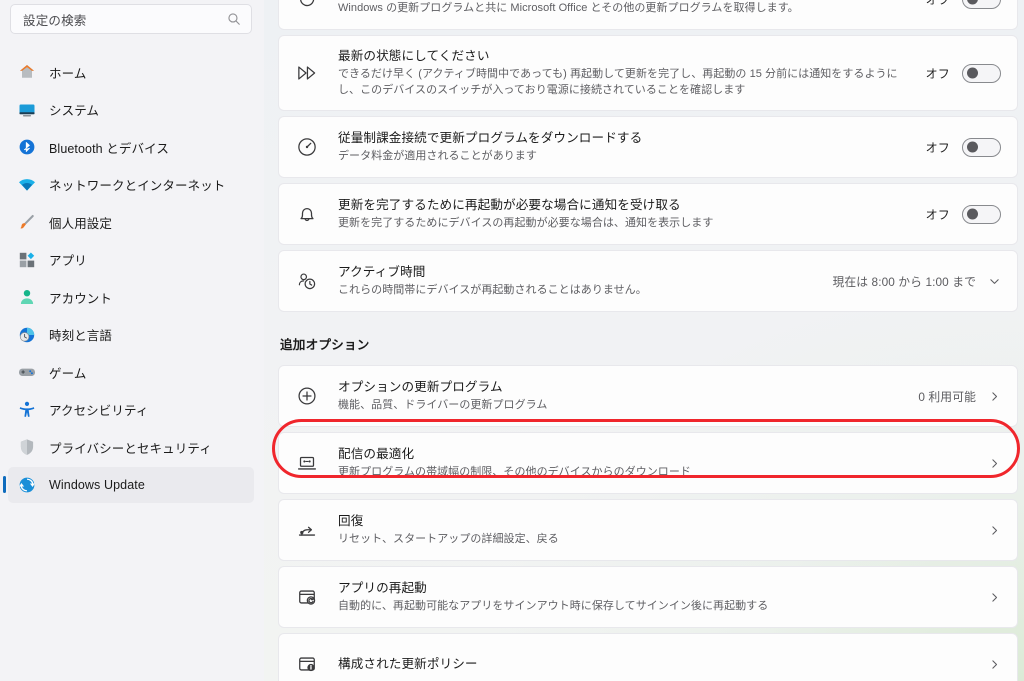  I want to click on clock-globe-icon, so click(27, 335).